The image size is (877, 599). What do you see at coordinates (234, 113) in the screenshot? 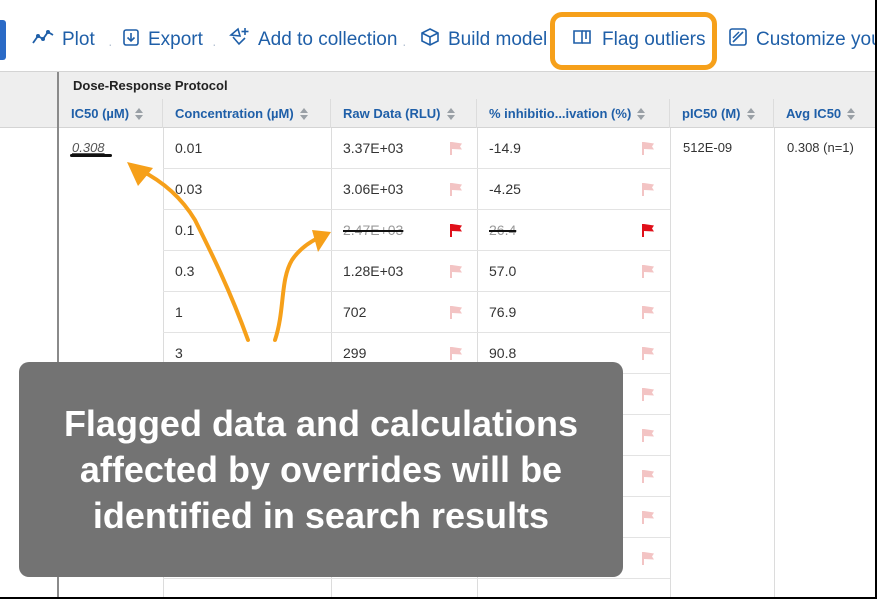
I see `column-header-label: Concentration (µM)` at bounding box center [234, 113].